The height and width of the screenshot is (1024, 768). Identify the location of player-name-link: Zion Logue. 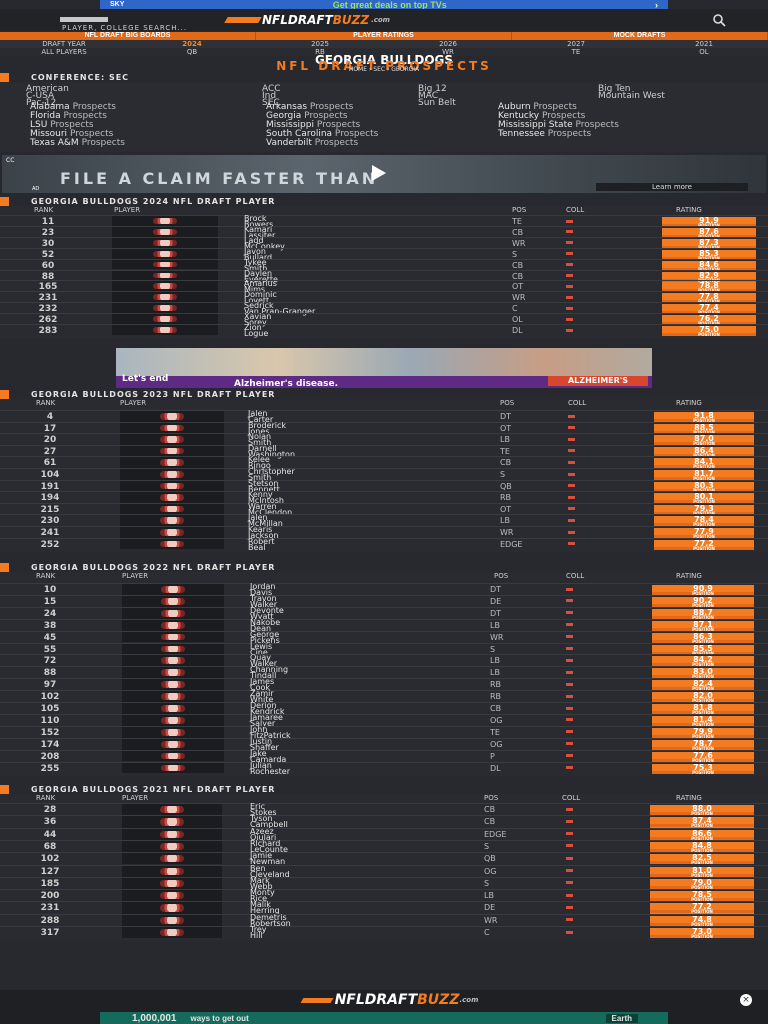
(256, 331).